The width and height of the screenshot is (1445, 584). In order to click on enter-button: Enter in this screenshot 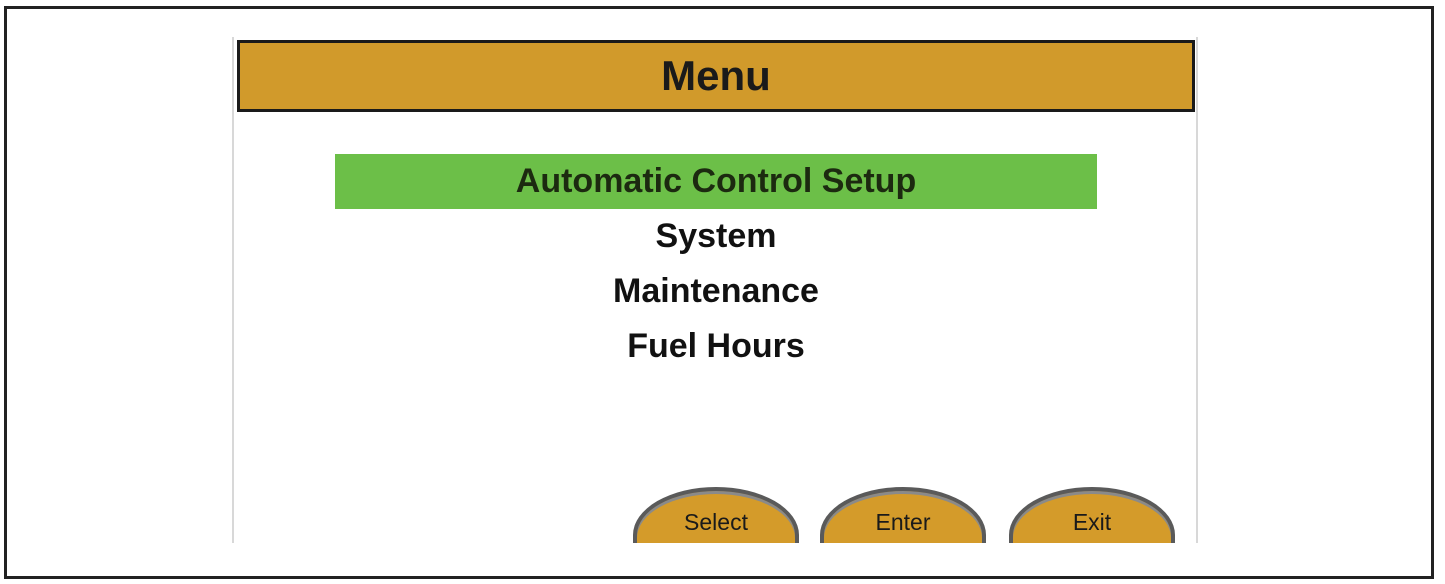, I will do `click(903, 515)`.